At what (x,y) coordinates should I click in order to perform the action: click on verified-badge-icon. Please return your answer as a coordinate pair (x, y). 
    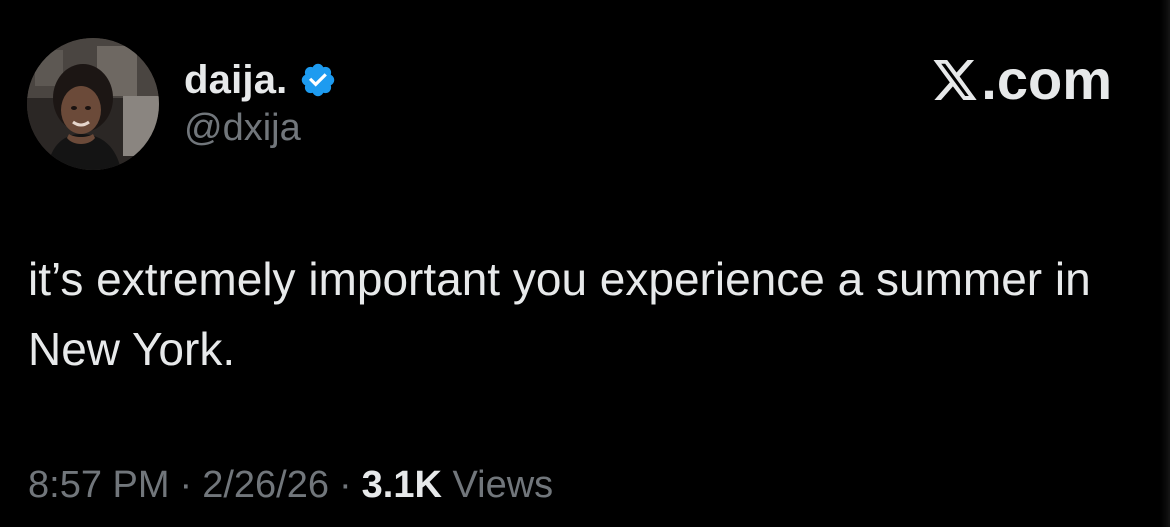
    Looking at the image, I should click on (318, 80).